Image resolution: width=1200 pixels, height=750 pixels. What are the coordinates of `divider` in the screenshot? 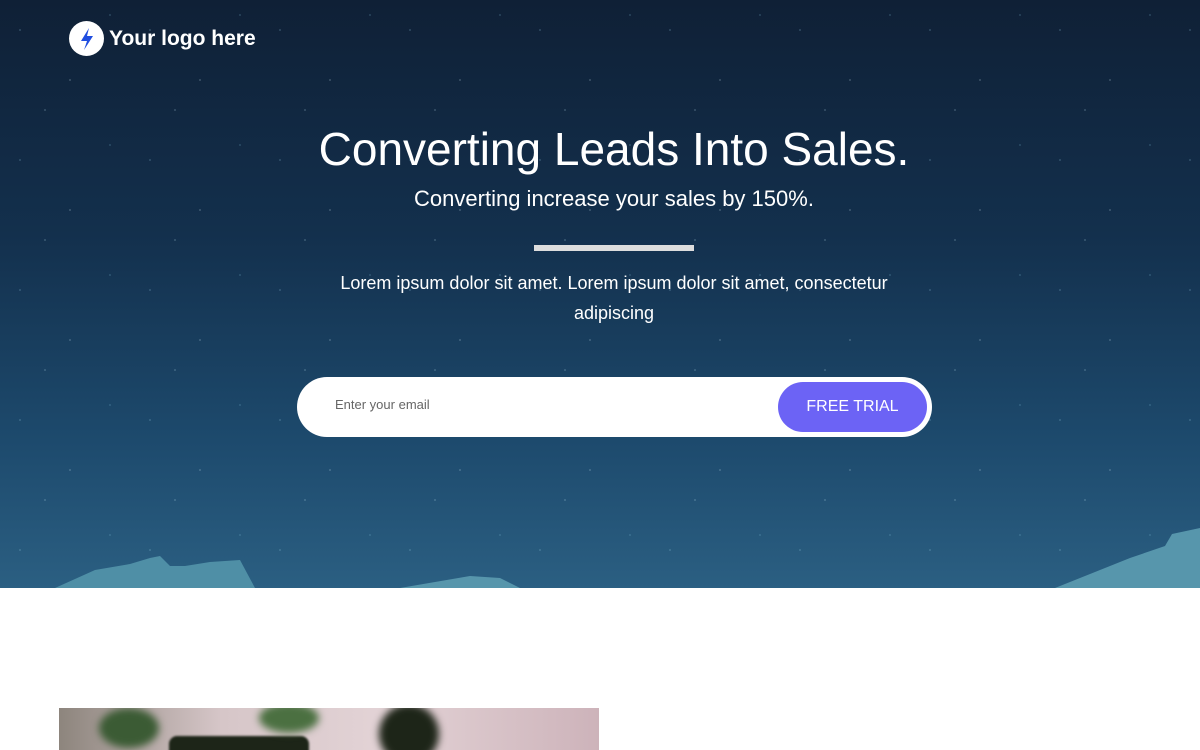 It's located at (614, 248).